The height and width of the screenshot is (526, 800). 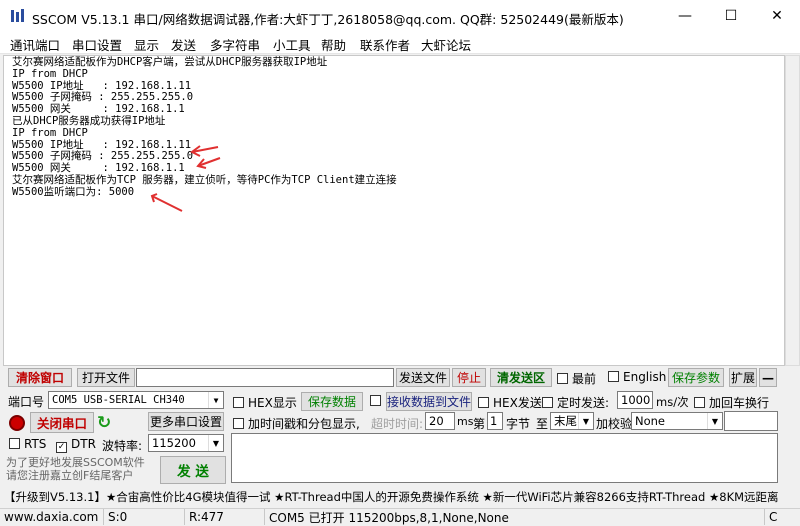 What do you see at coordinates (183, 44) in the screenshot?
I see `menu-send: 发送` at bounding box center [183, 44].